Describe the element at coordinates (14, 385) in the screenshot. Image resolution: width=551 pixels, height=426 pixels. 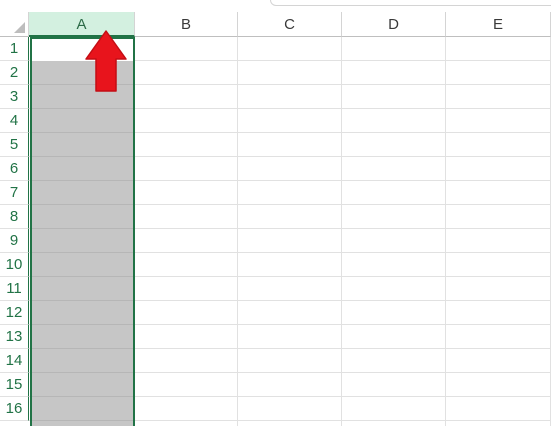
I see `row-header-15: 15` at that location.